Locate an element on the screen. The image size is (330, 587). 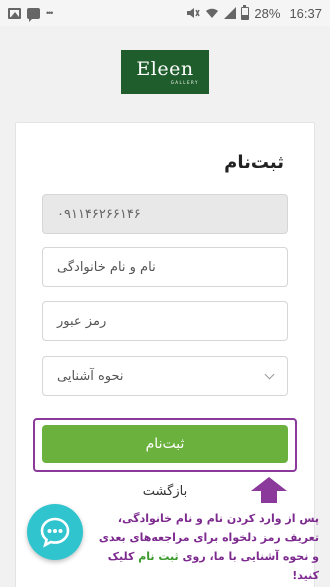
phone-value: ۰۹۱۱۴۶۲۶۶۱۴۶ is located at coordinates (99, 214).